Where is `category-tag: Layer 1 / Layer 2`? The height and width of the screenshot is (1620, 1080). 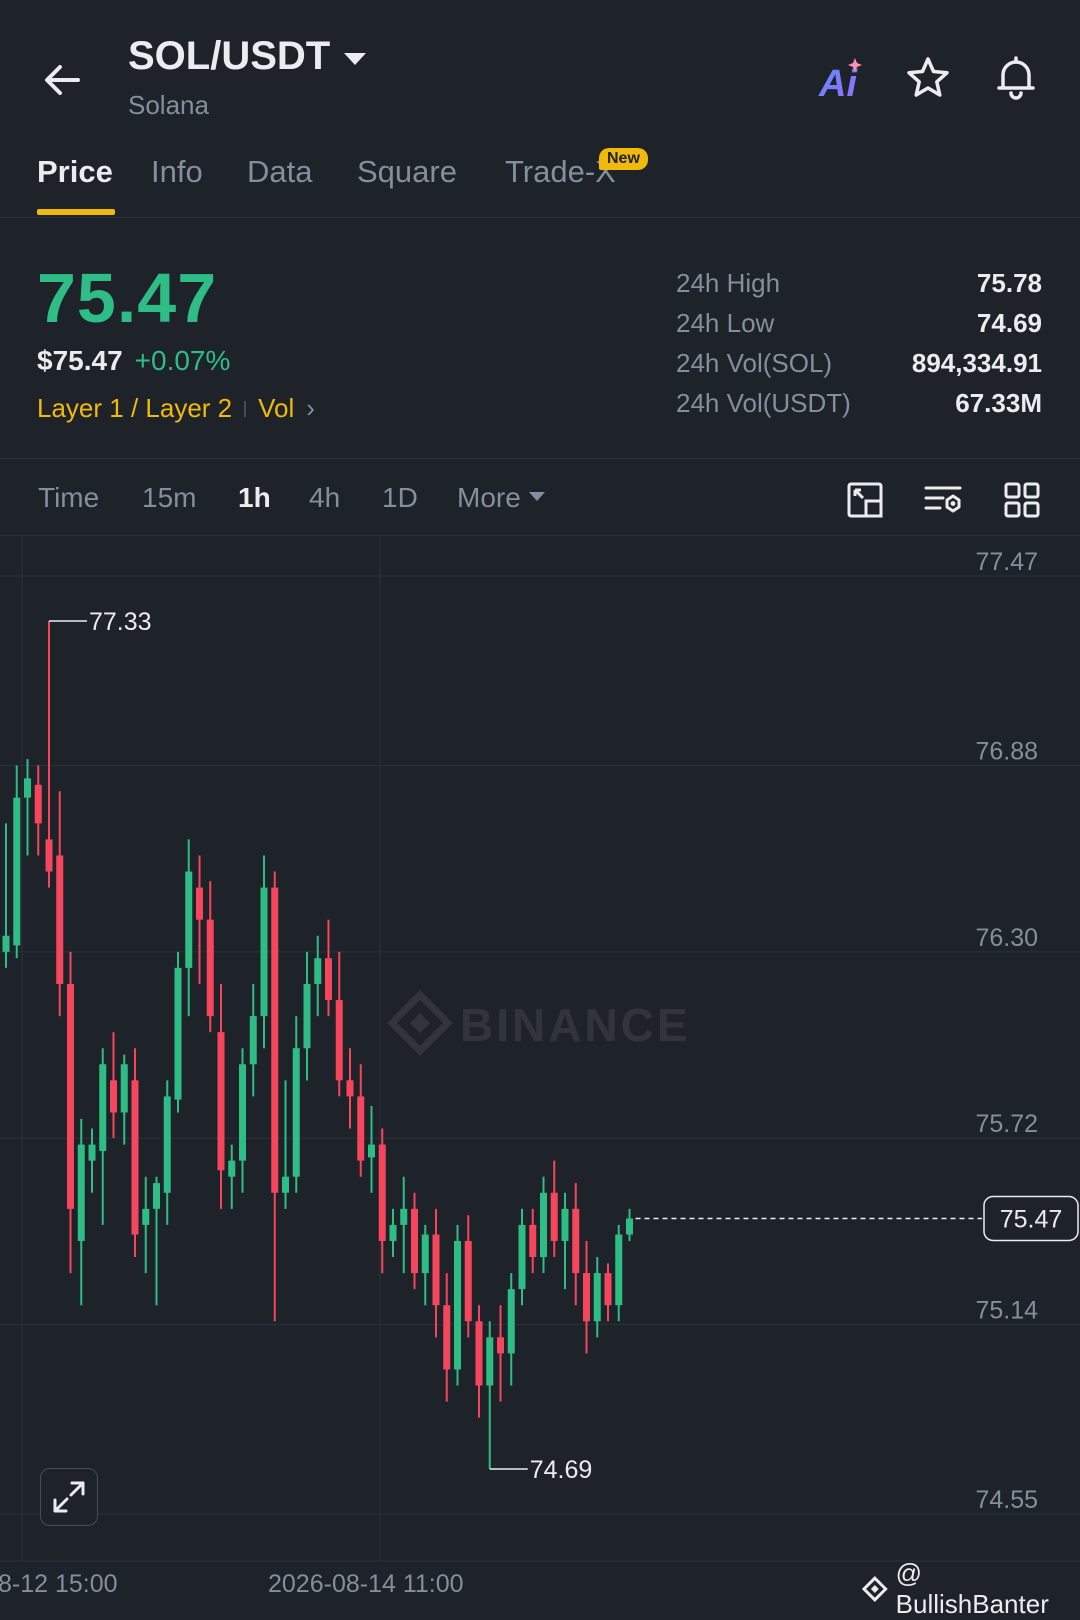
category-tag: Layer 1 / Layer 2 is located at coordinates (134, 408).